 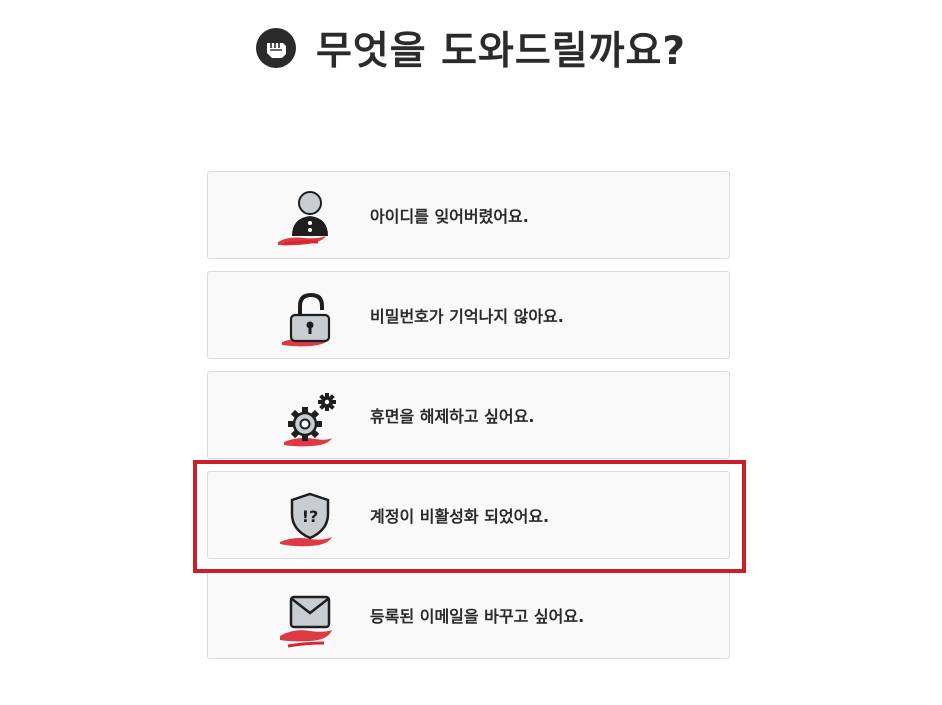 I want to click on change-email-option: 등록된 이메일을 바꾸고 싶어요., so click(x=468, y=615).